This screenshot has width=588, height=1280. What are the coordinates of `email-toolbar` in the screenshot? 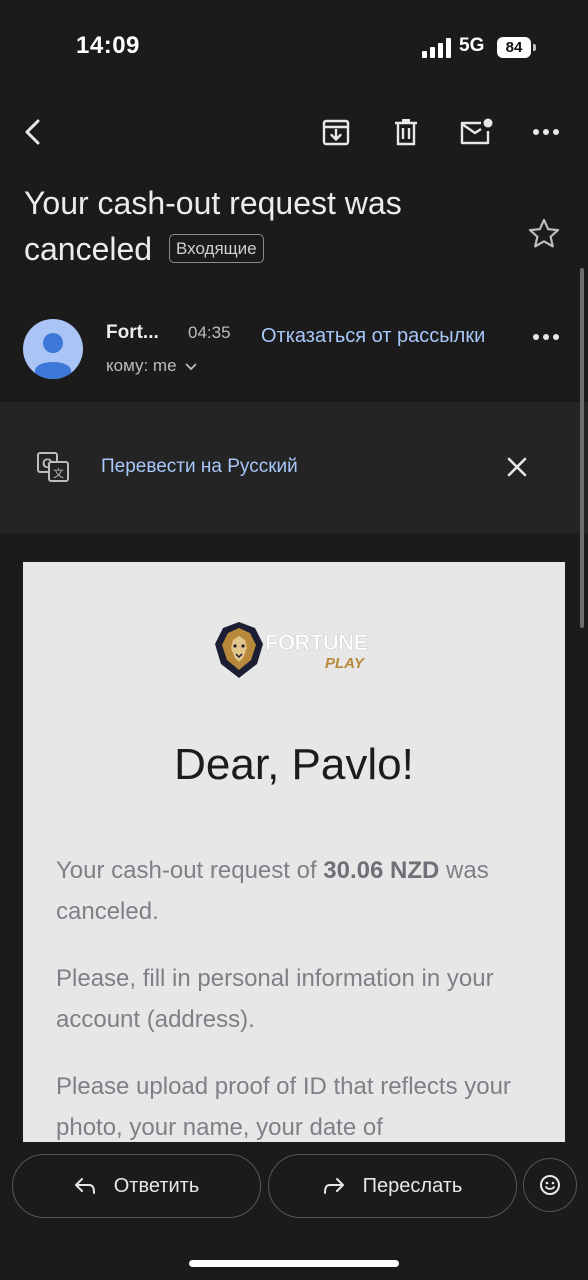 It's located at (294, 132).